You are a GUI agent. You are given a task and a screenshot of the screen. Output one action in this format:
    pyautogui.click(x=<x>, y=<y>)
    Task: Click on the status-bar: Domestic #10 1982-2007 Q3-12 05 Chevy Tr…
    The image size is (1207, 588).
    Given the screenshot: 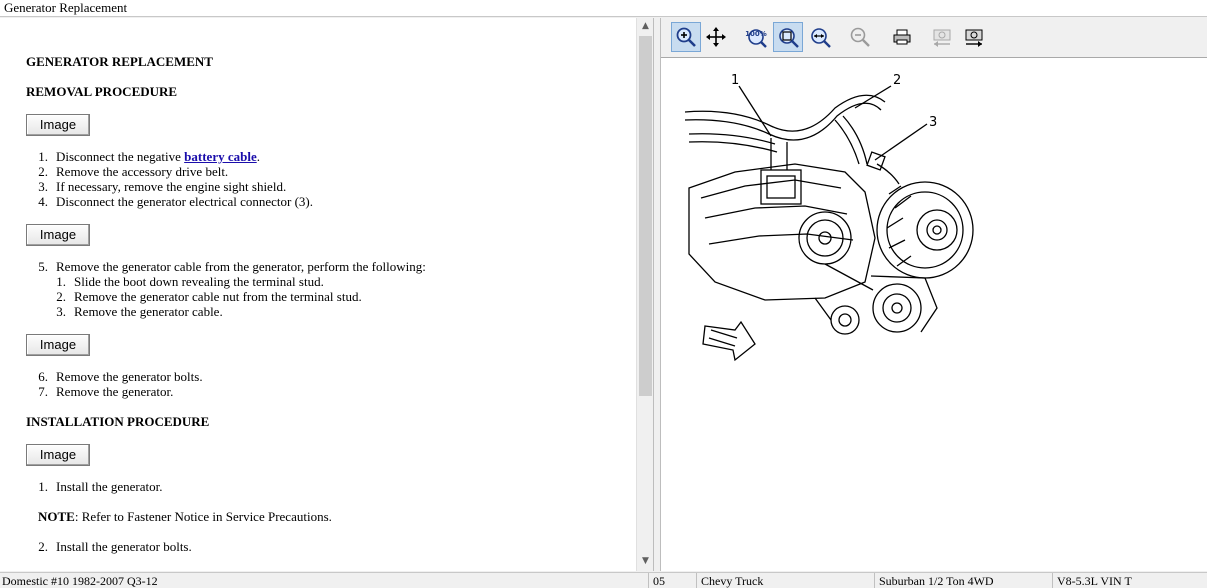 What is the action you would take?
    pyautogui.click(x=603, y=580)
    